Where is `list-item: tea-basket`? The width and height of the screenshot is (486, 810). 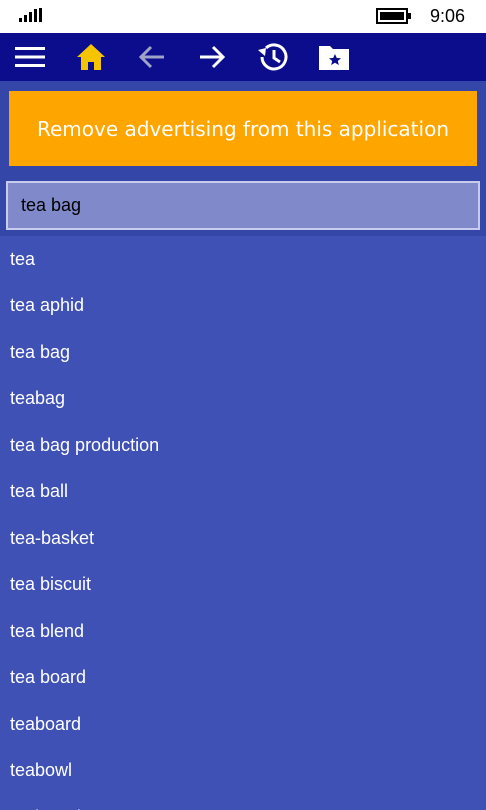
list-item: tea-basket is located at coordinates (243, 538).